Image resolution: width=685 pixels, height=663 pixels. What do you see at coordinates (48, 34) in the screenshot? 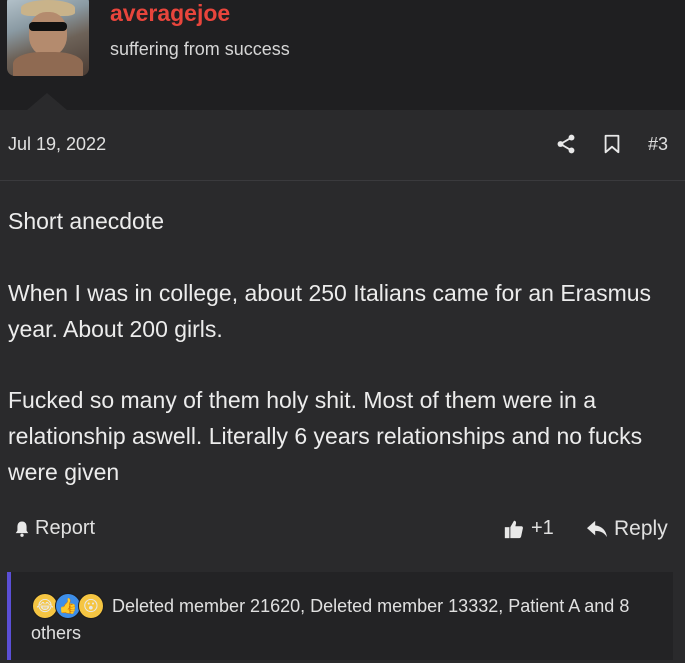
I see `avatar-face` at bounding box center [48, 34].